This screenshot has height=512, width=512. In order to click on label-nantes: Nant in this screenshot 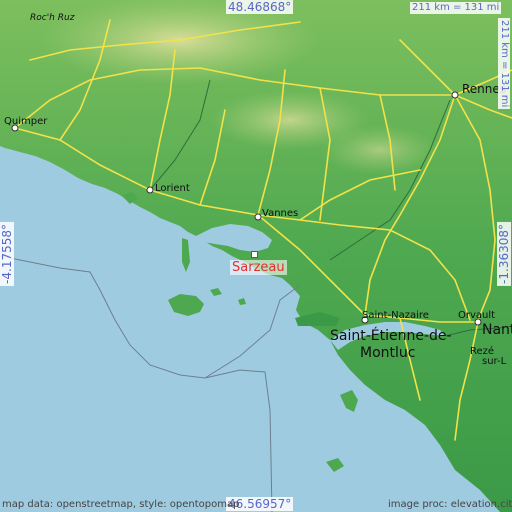, I will do `click(497, 330)`.